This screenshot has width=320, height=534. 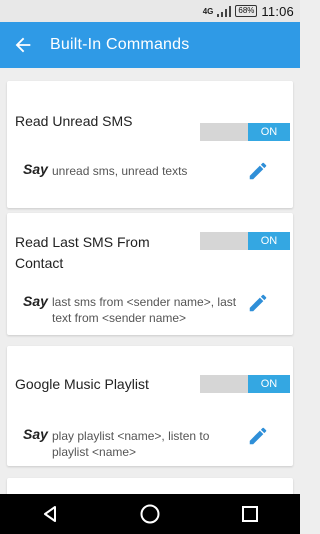 What do you see at coordinates (82, 252) in the screenshot?
I see `command-title: Read Last SMS From Contact` at bounding box center [82, 252].